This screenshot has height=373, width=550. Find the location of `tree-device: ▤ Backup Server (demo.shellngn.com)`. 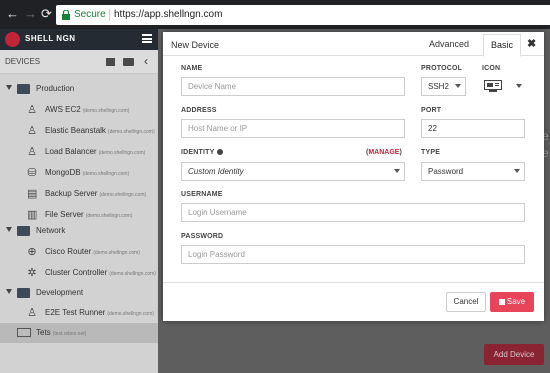

tree-device: ▤ Backup Server (demo.shellngn.com) is located at coordinates (79, 194).